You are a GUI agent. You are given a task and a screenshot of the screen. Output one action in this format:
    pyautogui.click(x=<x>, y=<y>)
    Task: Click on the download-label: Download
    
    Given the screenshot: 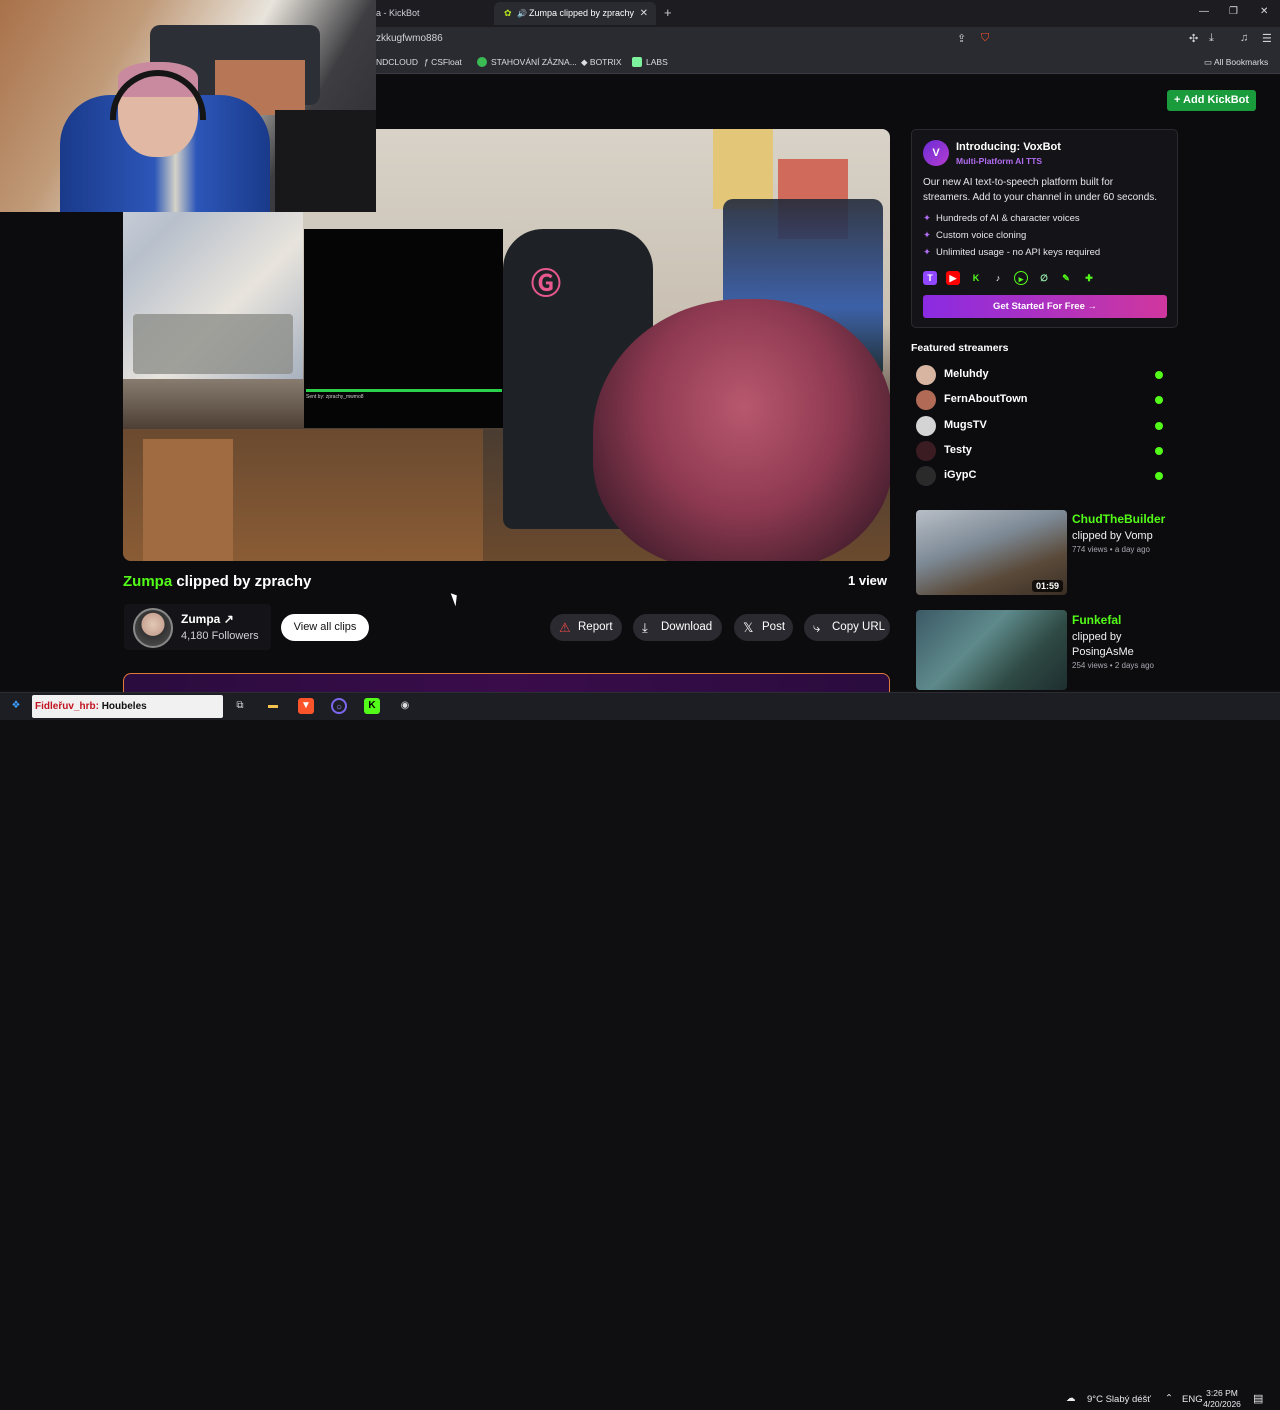 What is the action you would take?
    pyautogui.click(x=687, y=627)
    